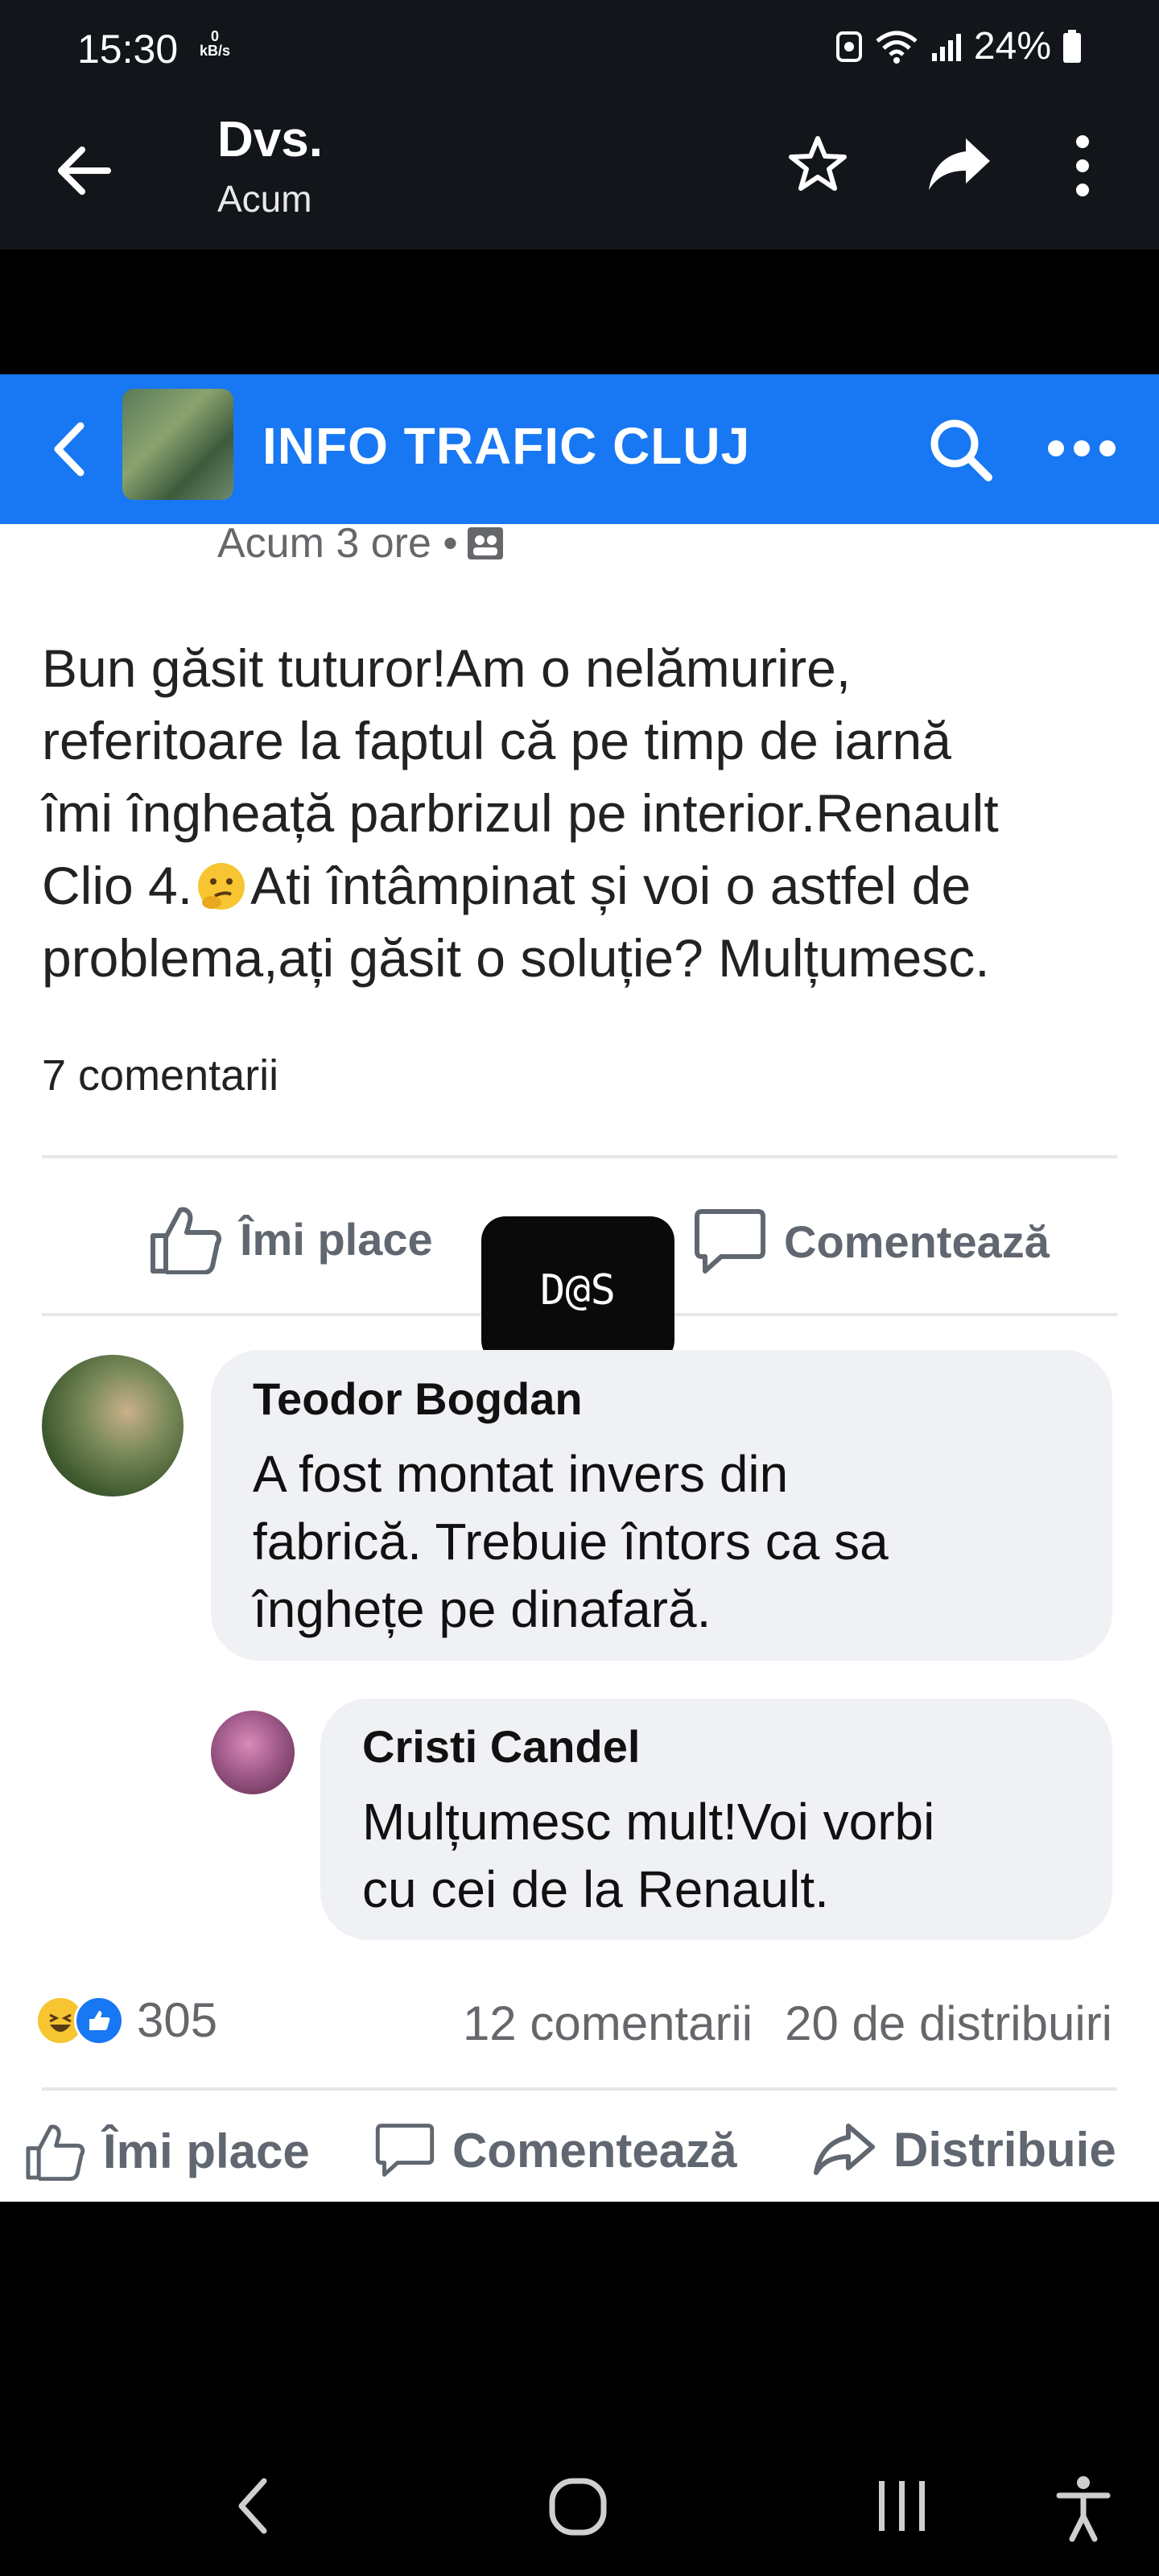 The image size is (1159, 2576). Describe the element at coordinates (215, 43) in the screenshot. I see `network-speed: 0 kB/s` at that location.